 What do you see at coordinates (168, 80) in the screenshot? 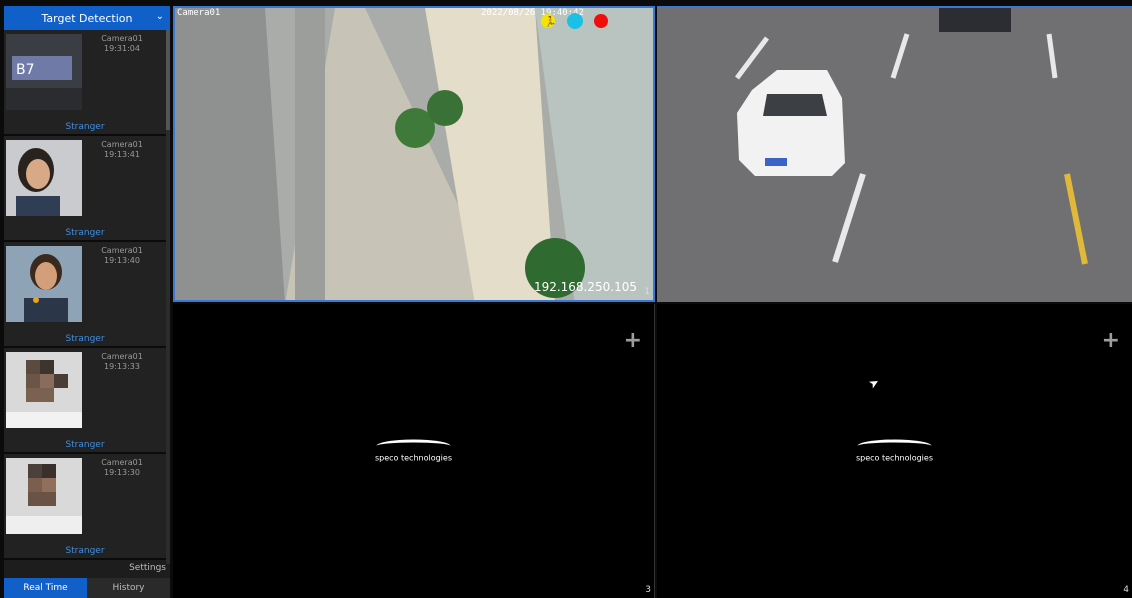
I see `scrollbar-thumb` at bounding box center [168, 80].